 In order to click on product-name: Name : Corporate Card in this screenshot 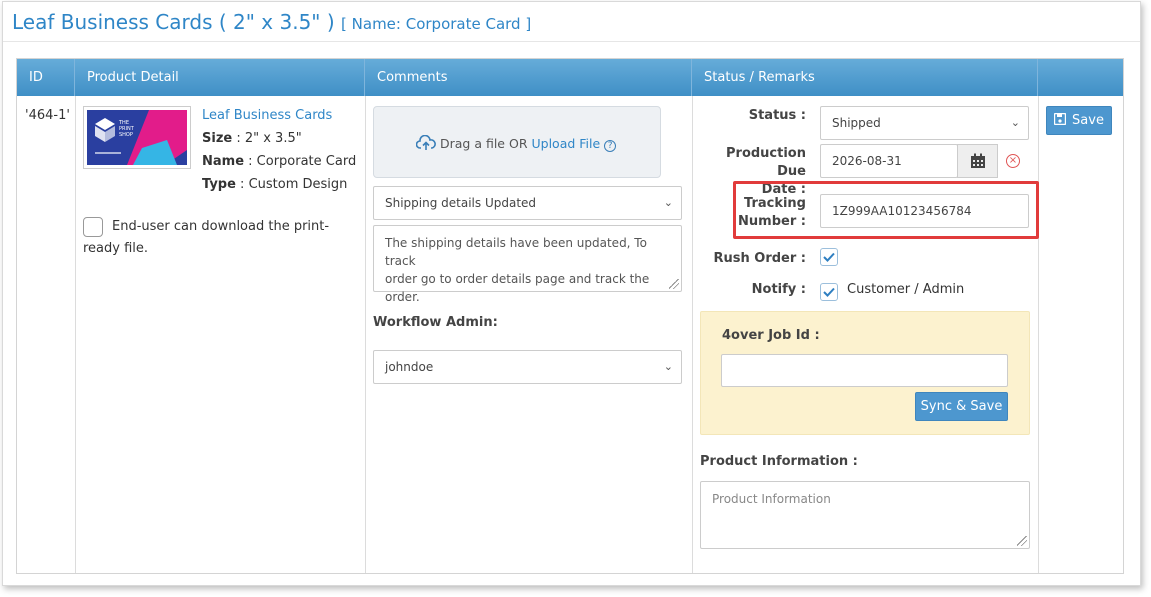, I will do `click(279, 161)`.